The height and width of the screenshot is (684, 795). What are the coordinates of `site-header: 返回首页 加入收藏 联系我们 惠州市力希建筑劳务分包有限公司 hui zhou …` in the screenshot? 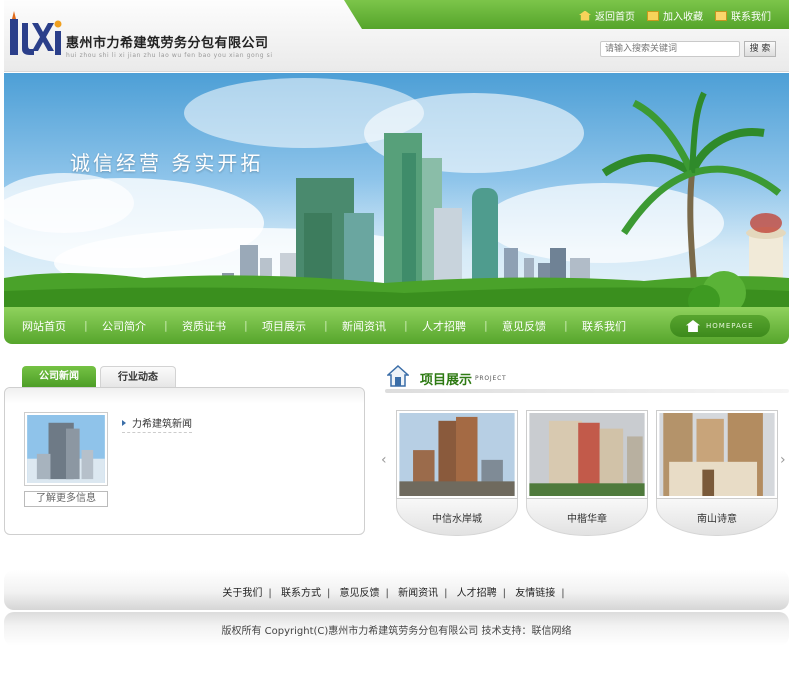 It's located at (396, 36).